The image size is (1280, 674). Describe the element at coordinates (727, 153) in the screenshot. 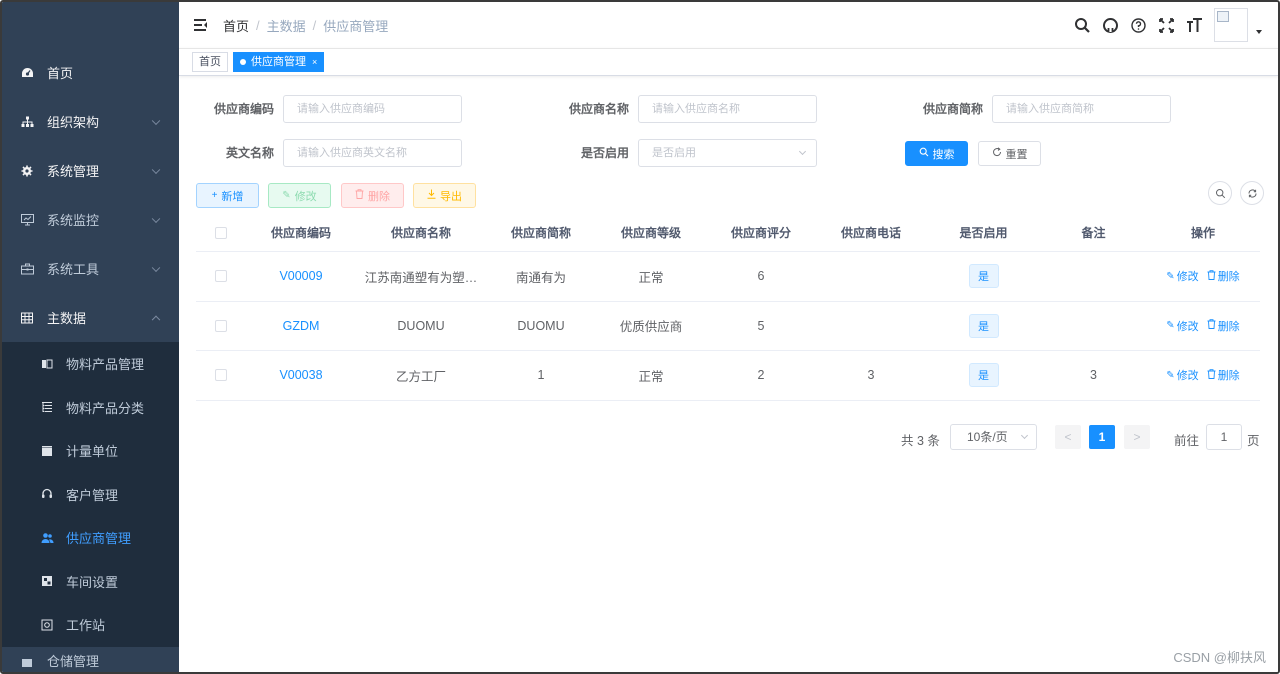

I see `enabled-select: 是否启用` at that location.